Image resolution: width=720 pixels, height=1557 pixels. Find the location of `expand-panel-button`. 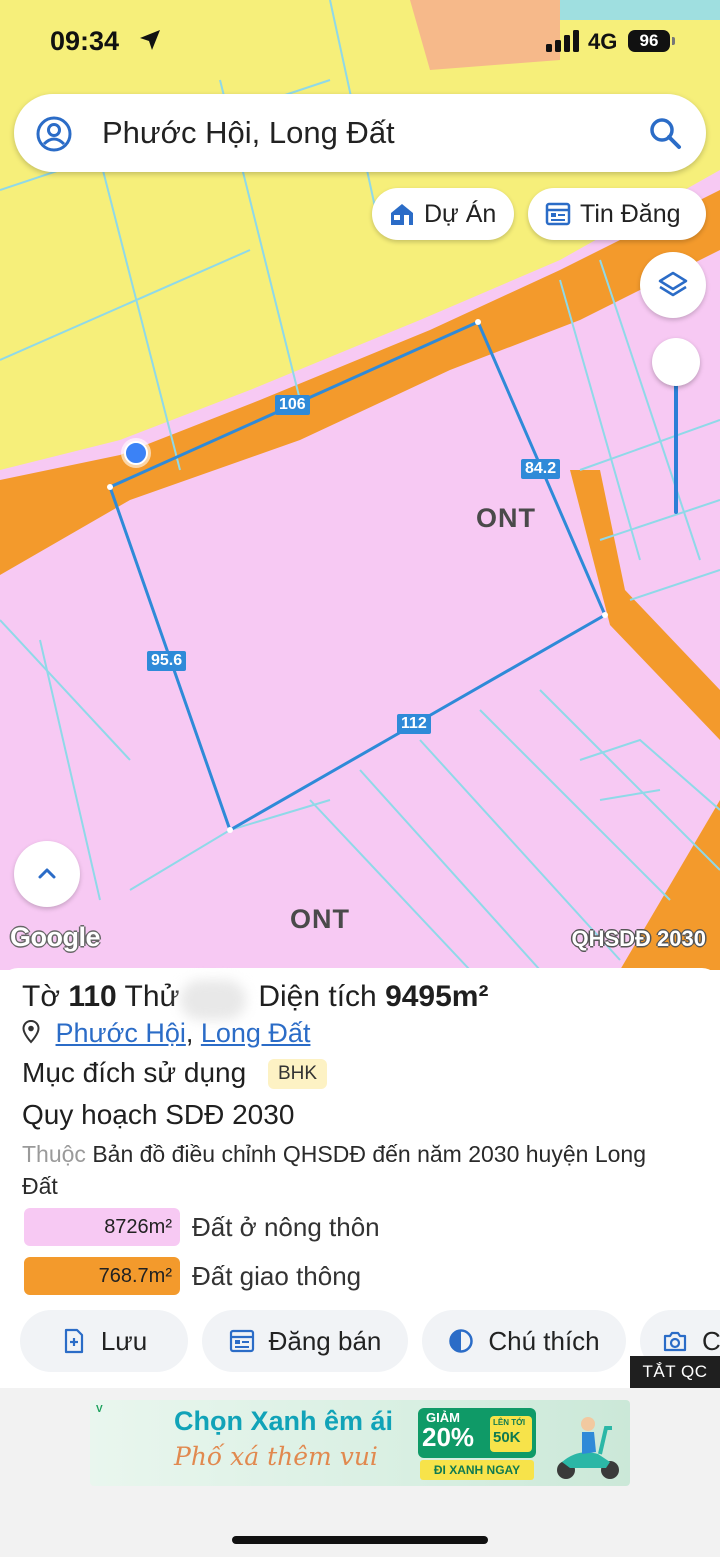

expand-panel-button is located at coordinates (47, 874).